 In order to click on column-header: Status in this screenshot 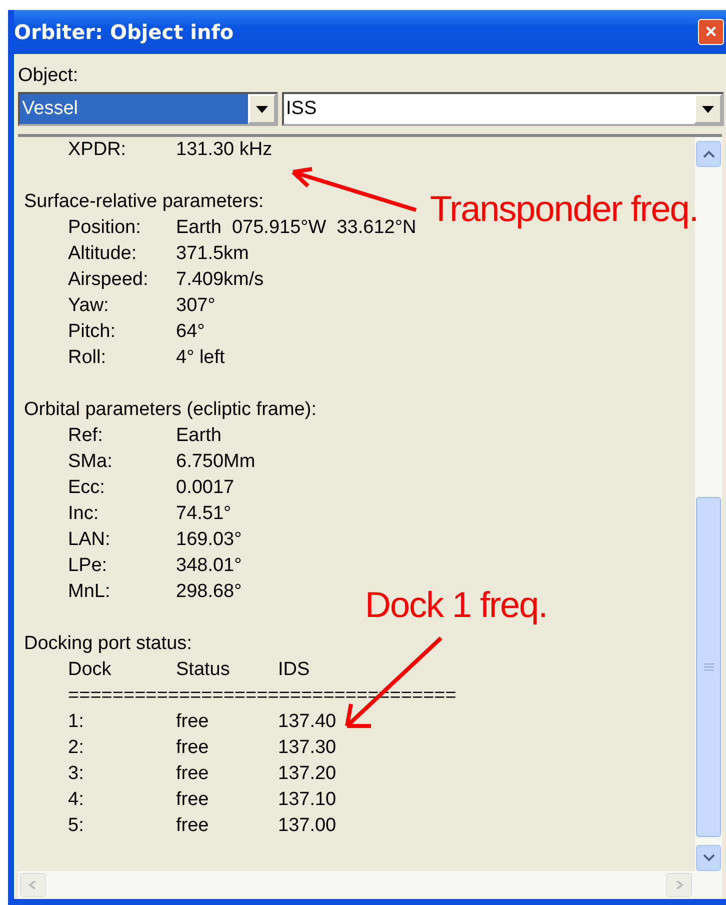, I will do `click(203, 670)`.